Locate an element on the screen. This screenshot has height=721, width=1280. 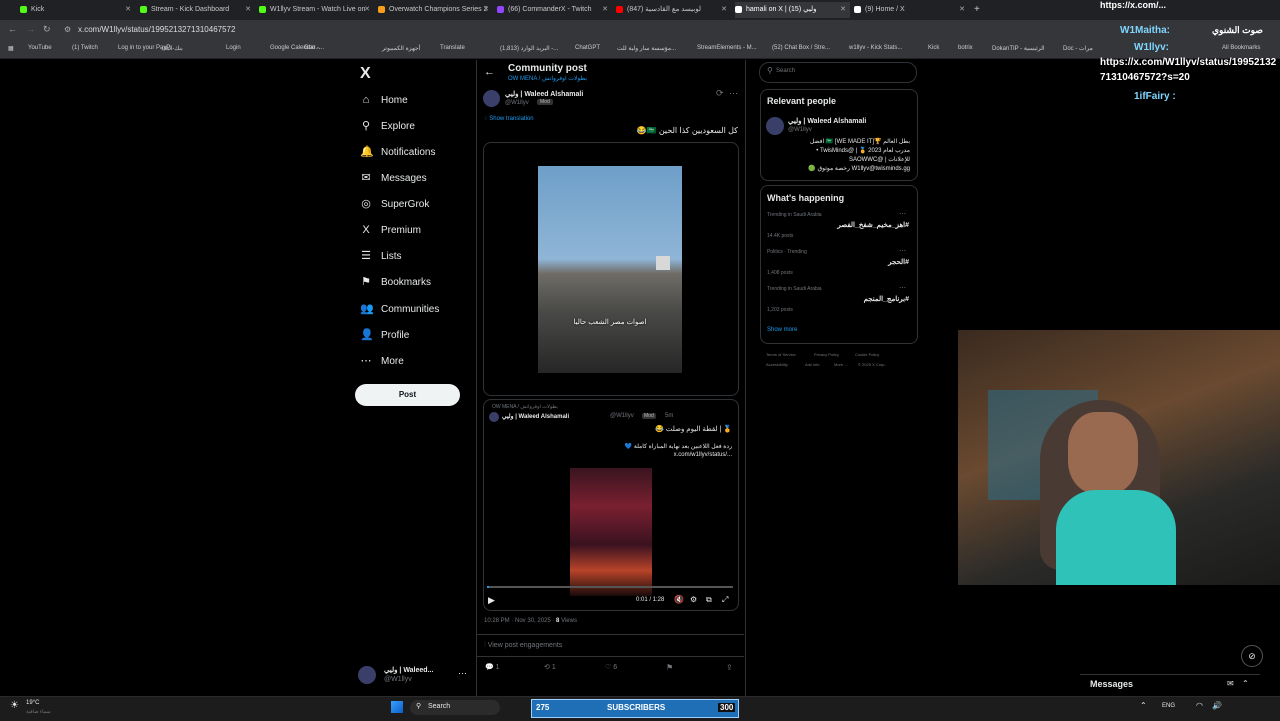
settings-icon: ⚙ is located at coordinates (693, 599).